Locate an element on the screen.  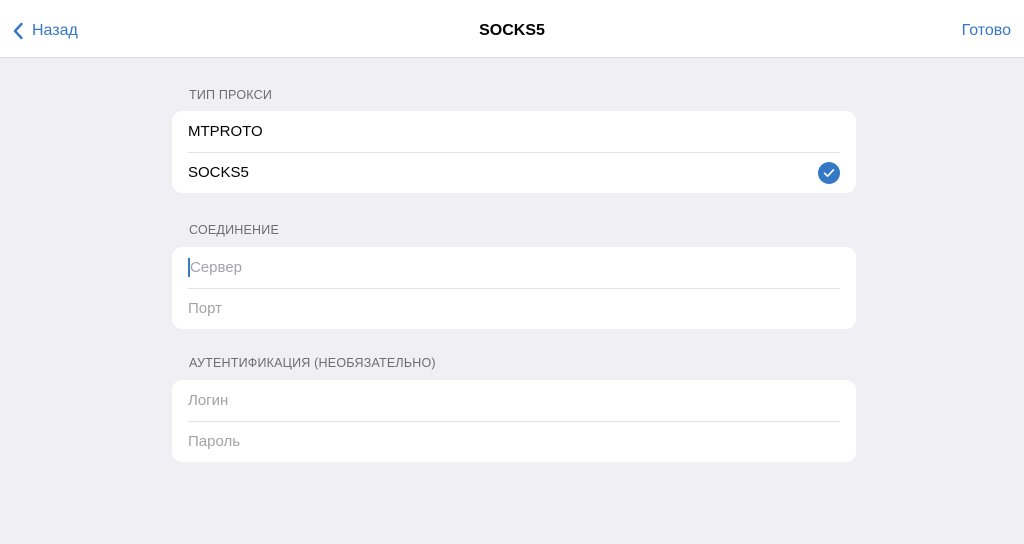
password-row is located at coordinates (514, 441).